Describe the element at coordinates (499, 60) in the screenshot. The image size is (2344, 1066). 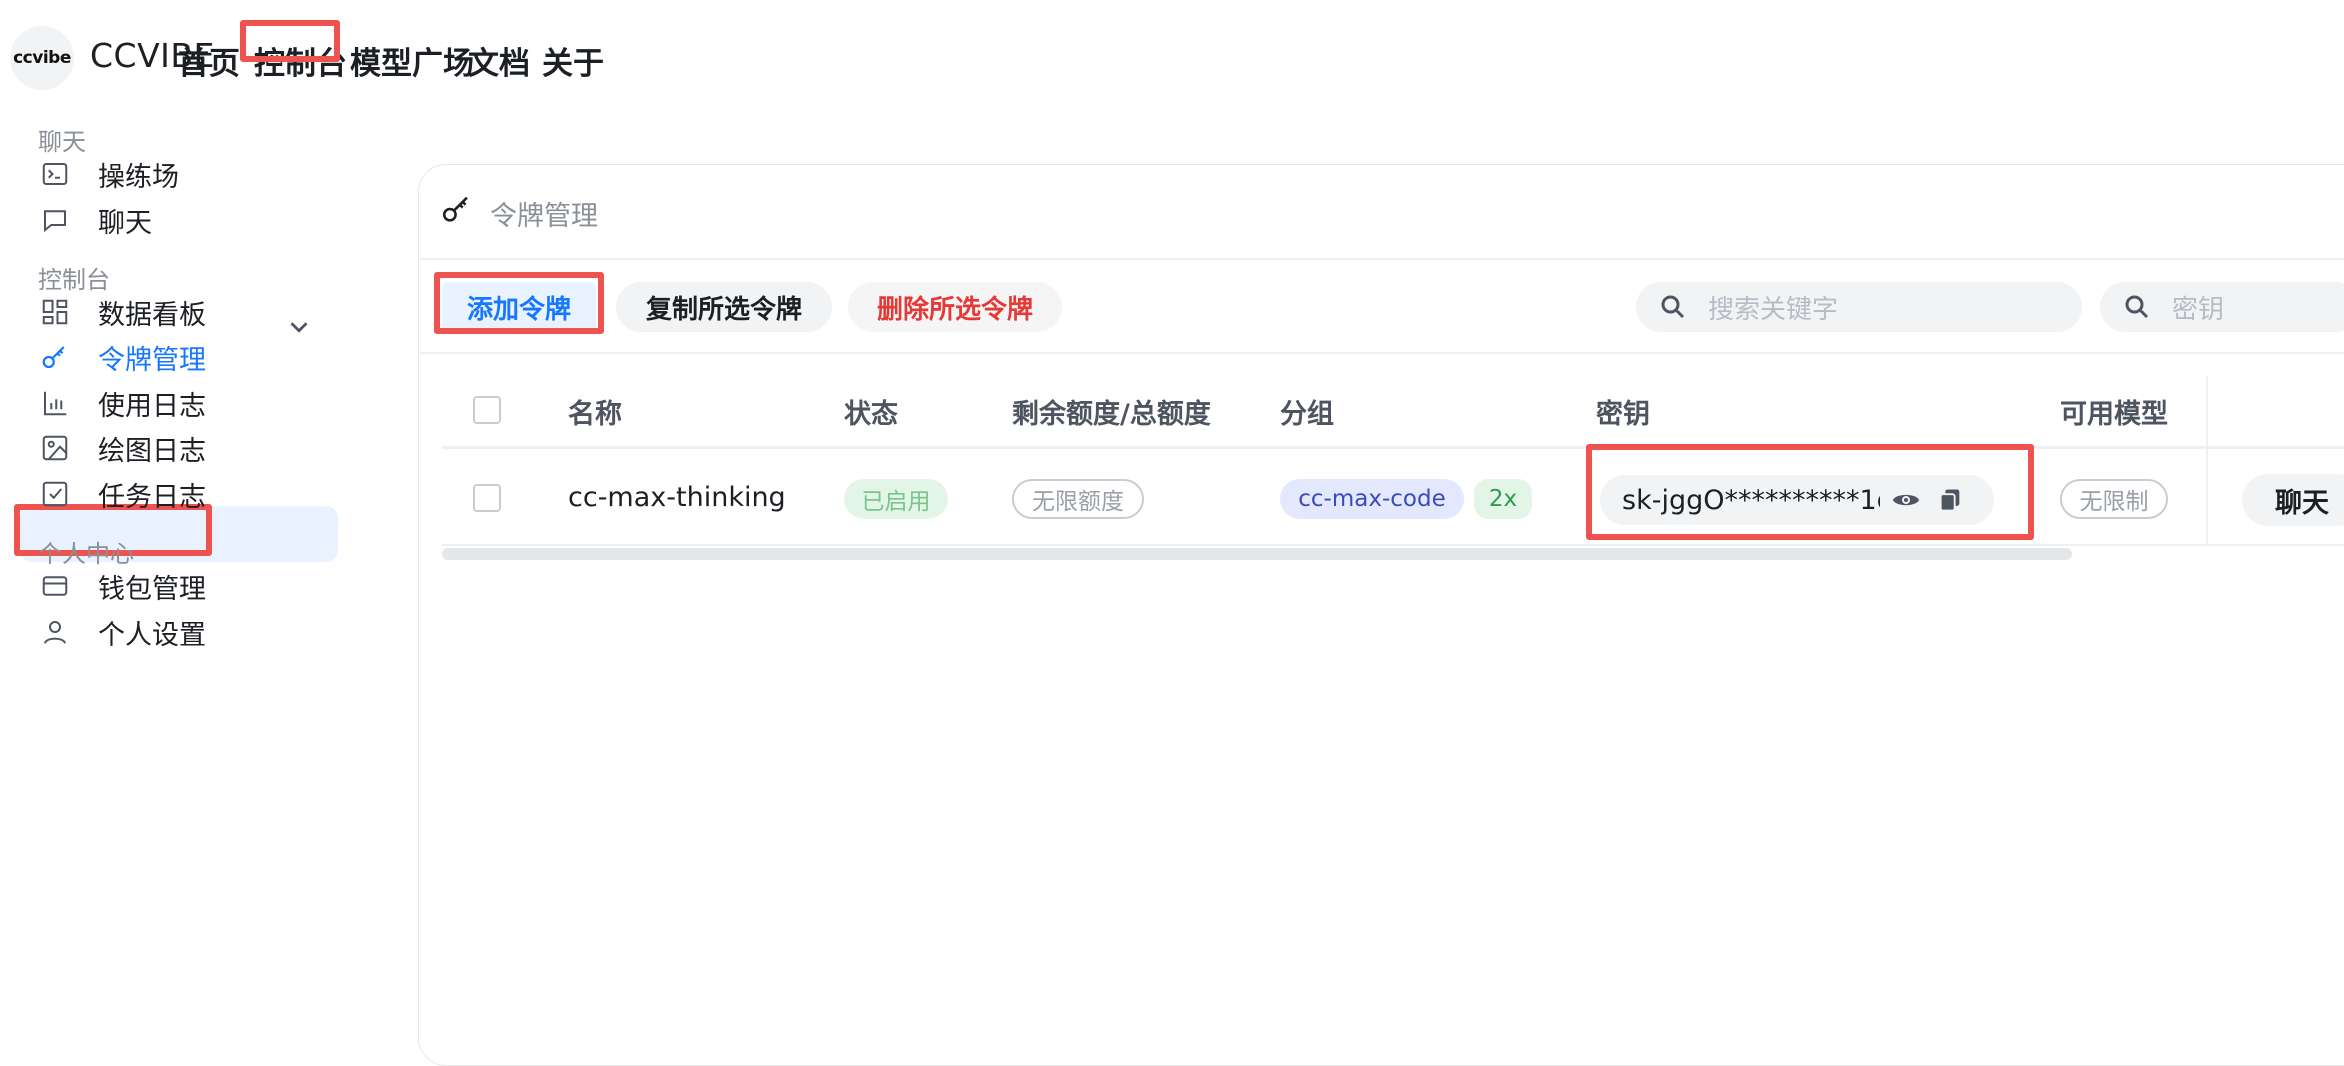
I see `nav-docs: 文档` at that location.